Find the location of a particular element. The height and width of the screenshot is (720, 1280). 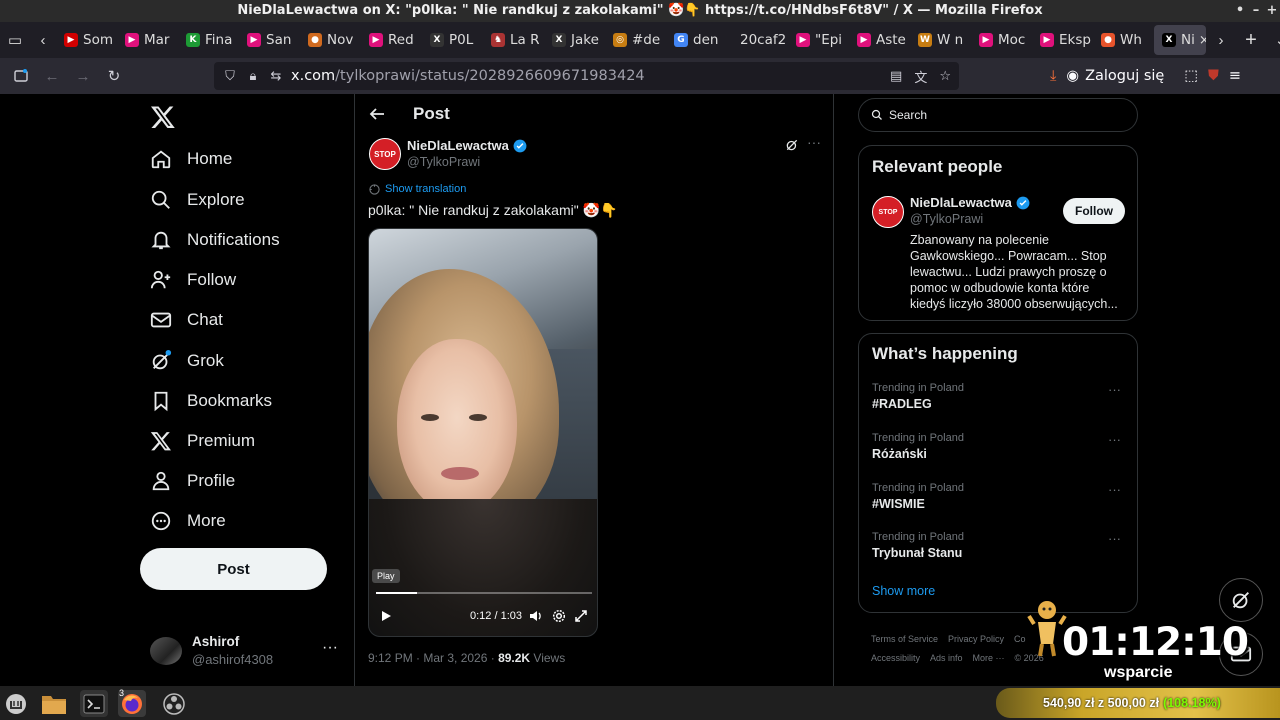

trend-item: Trending in Poland Trybunał Stanu ··· is located at coordinates (999, 551).